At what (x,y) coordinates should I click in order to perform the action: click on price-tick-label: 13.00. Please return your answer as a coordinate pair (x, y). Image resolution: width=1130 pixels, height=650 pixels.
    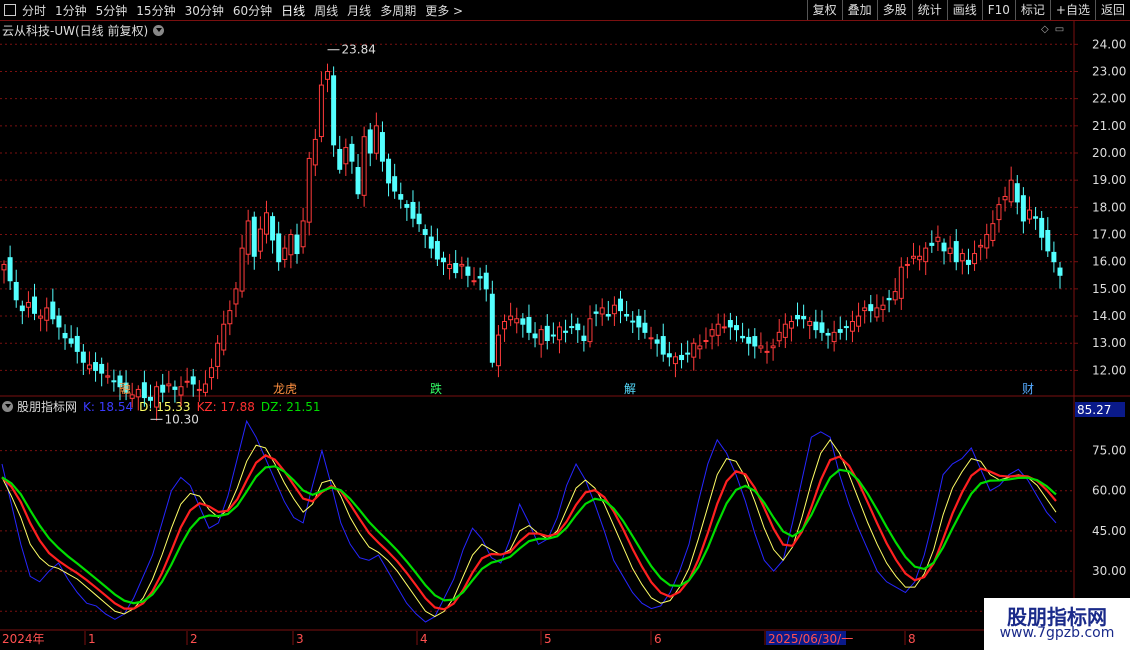
    Looking at the image, I should click on (1109, 343).